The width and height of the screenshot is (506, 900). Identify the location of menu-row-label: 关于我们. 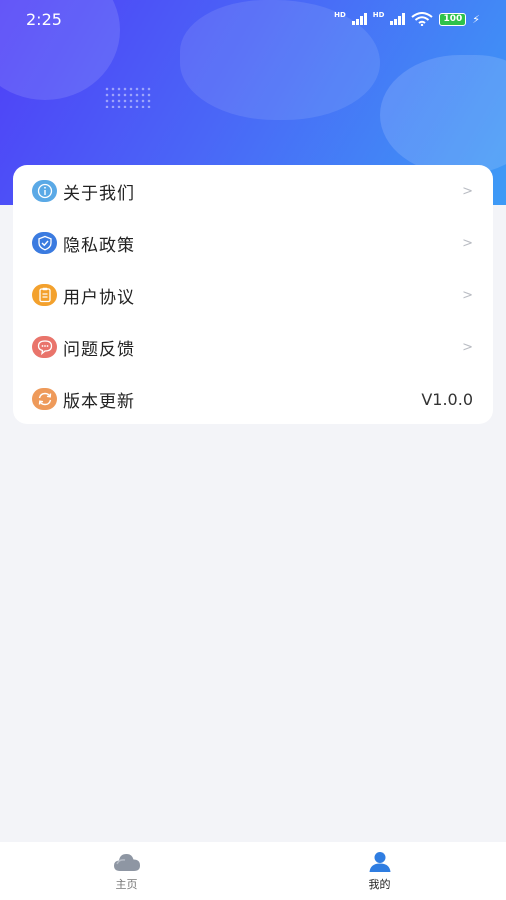
(99, 193).